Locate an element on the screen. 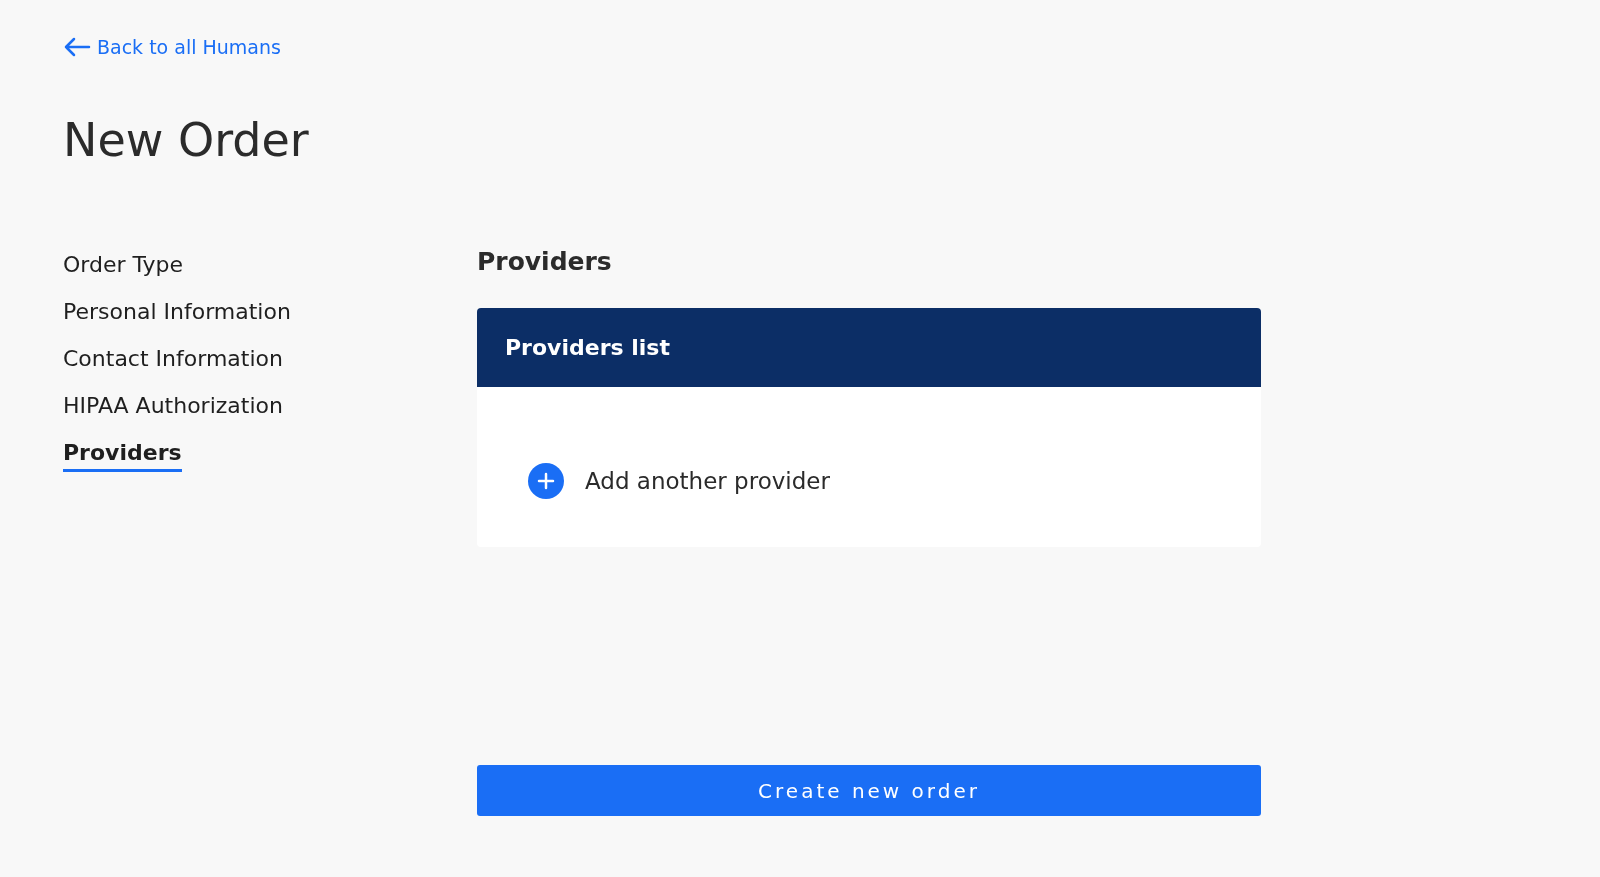 The width and height of the screenshot is (1600, 877). step-link: HIPAA Authorization is located at coordinates (173, 405).